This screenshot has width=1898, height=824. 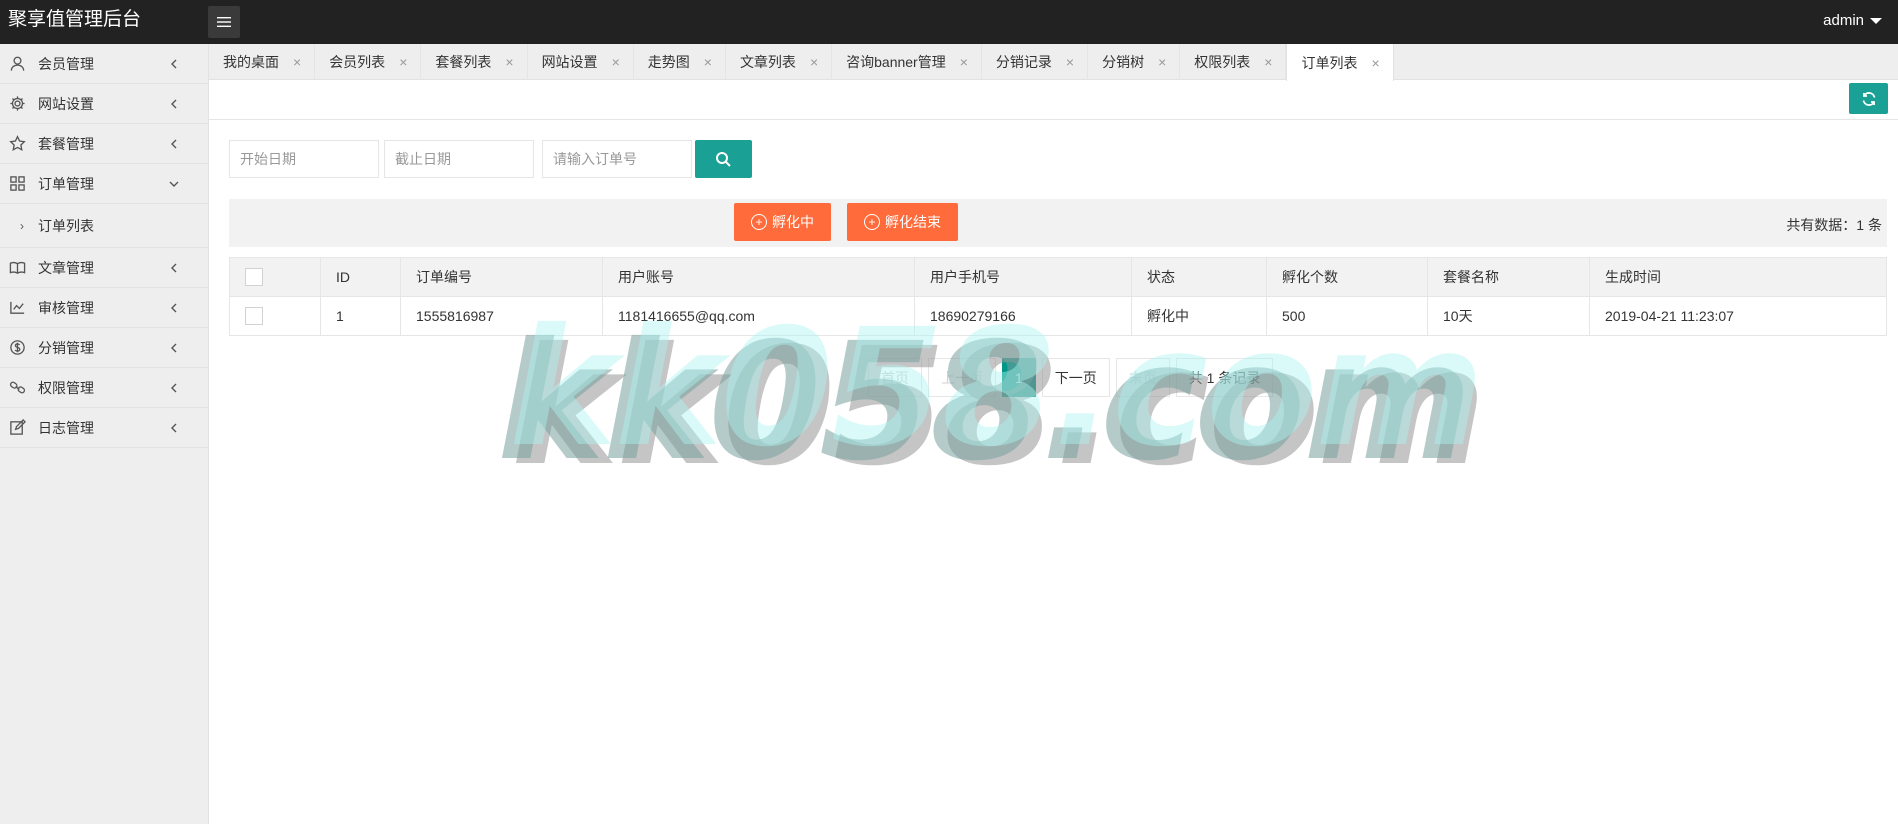 I want to click on caret-down-icon, so click(x=1876, y=20).